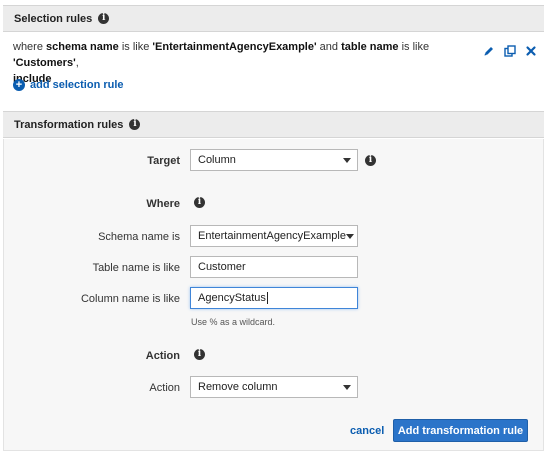  I want to click on rule-schema-value: 'EntertainmentAgencyExample', so click(234, 47).